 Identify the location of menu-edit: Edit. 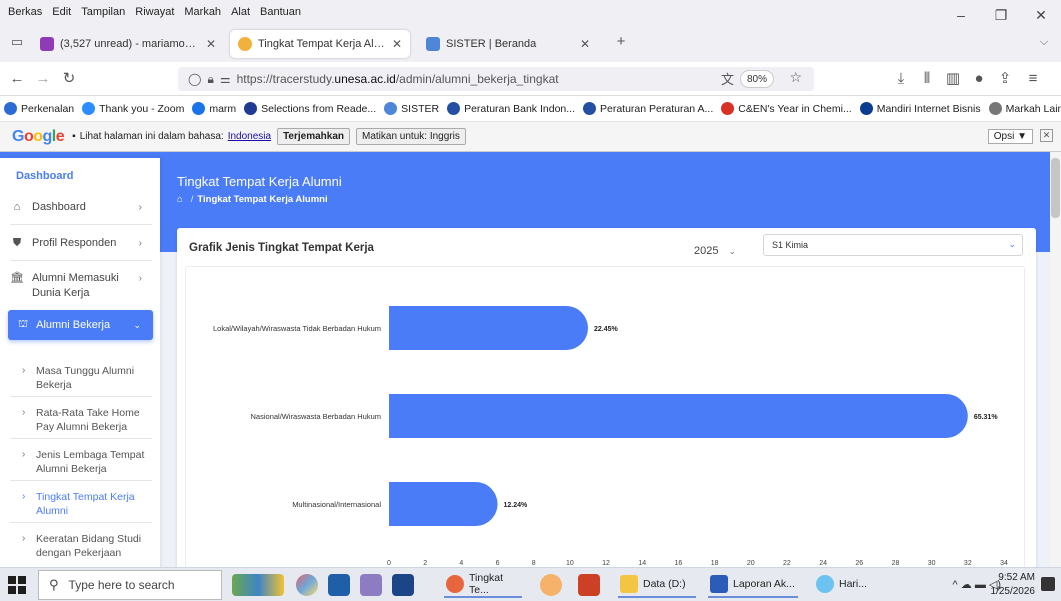
(61, 12).